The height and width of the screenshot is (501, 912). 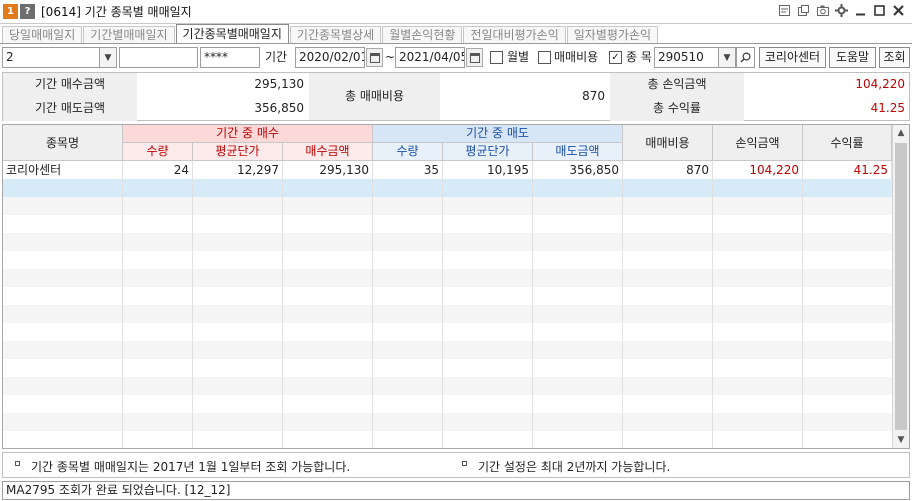 I want to click on maximize-icon, so click(x=879, y=10).